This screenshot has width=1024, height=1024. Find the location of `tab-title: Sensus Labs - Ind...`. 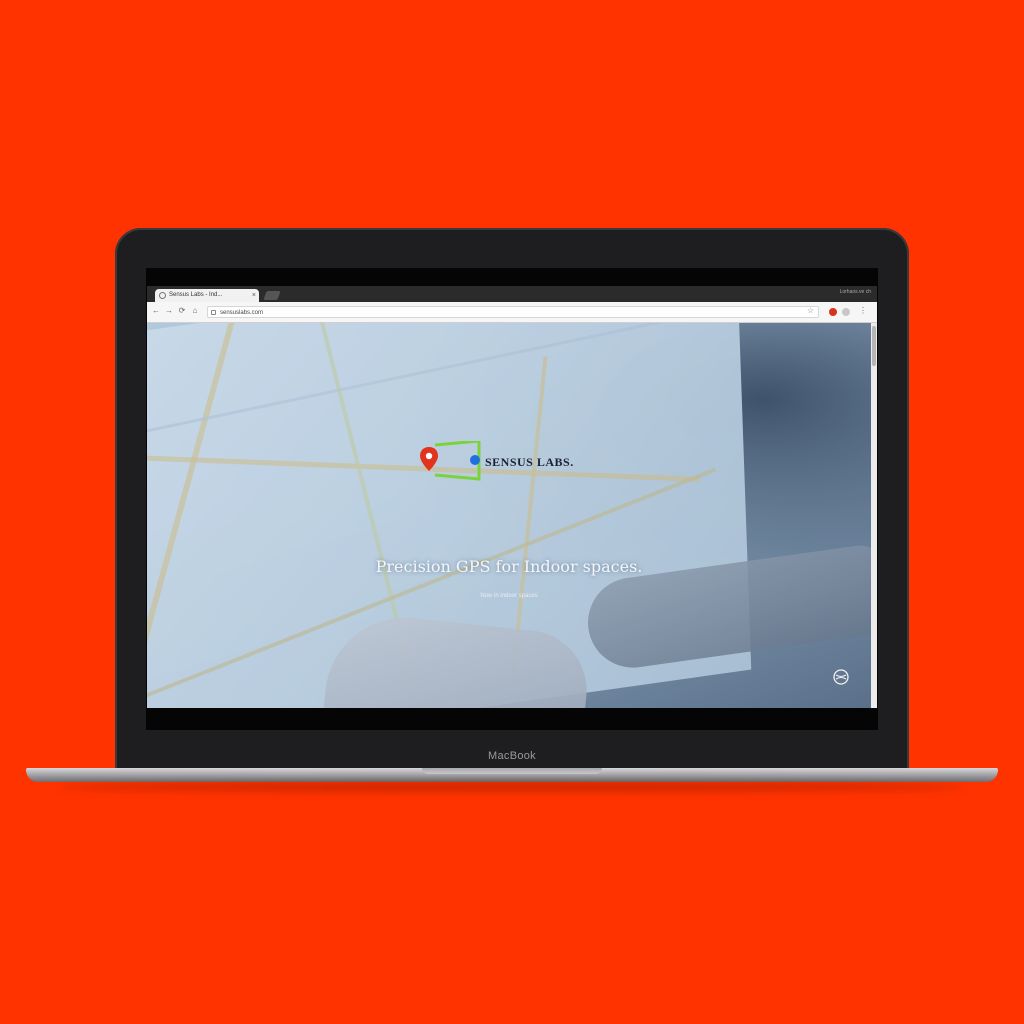

tab-title: Sensus Labs - Ind... is located at coordinates (196, 295).